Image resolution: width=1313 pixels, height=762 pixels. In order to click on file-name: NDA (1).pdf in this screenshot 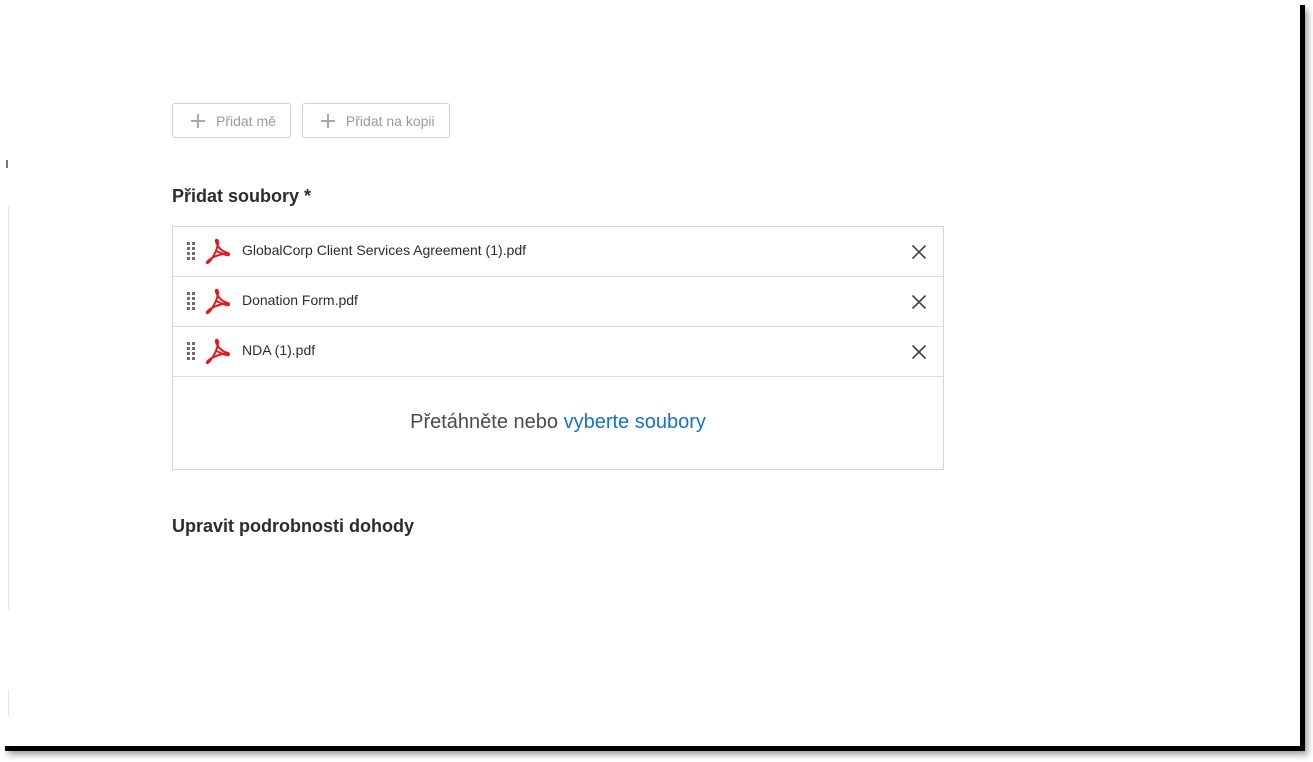, I will do `click(279, 350)`.